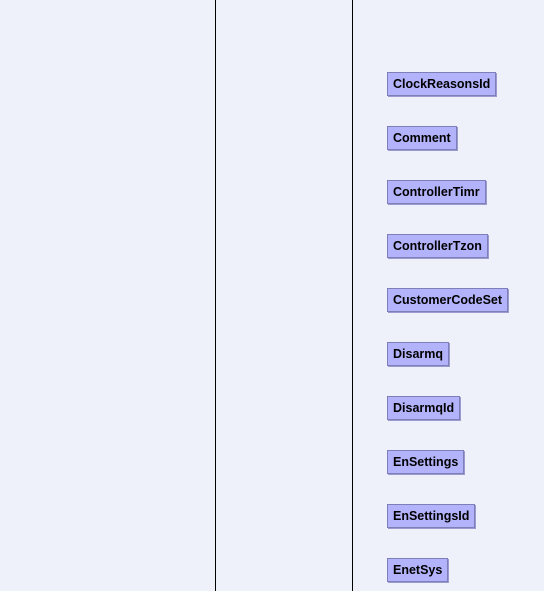  What do you see at coordinates (437, 246) in the screenshot?
I see `class-item-controllertzon: ControllerTzon` at bounding box center [437, 246].